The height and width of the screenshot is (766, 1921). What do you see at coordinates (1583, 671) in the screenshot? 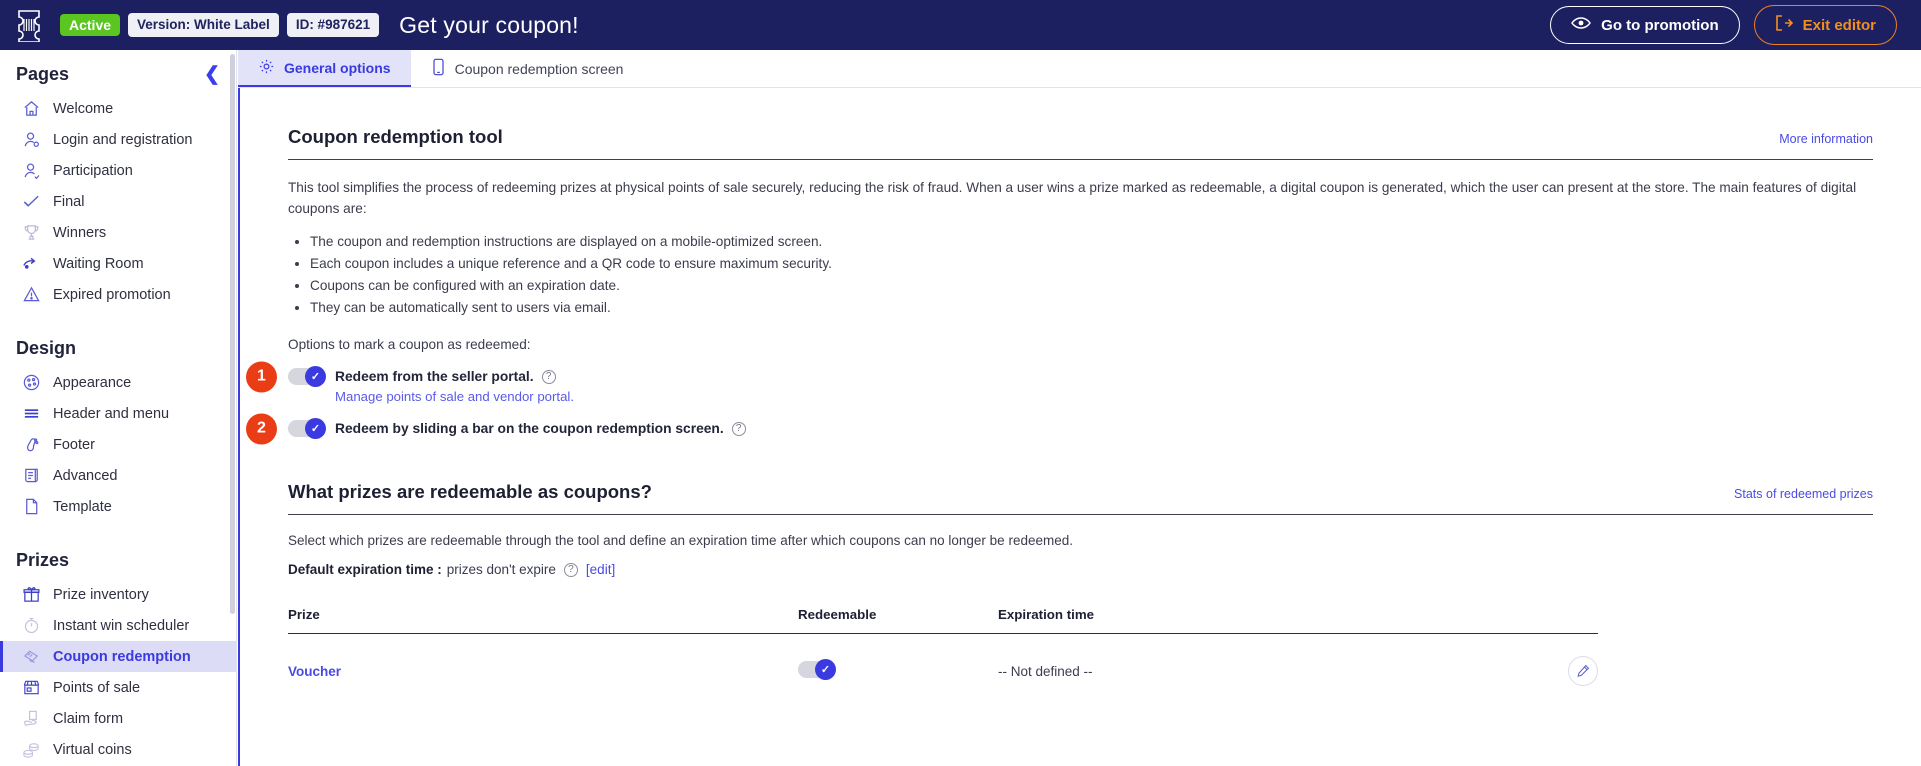
I see `pencil-edit-icon` at bounding box center [1583, 671].